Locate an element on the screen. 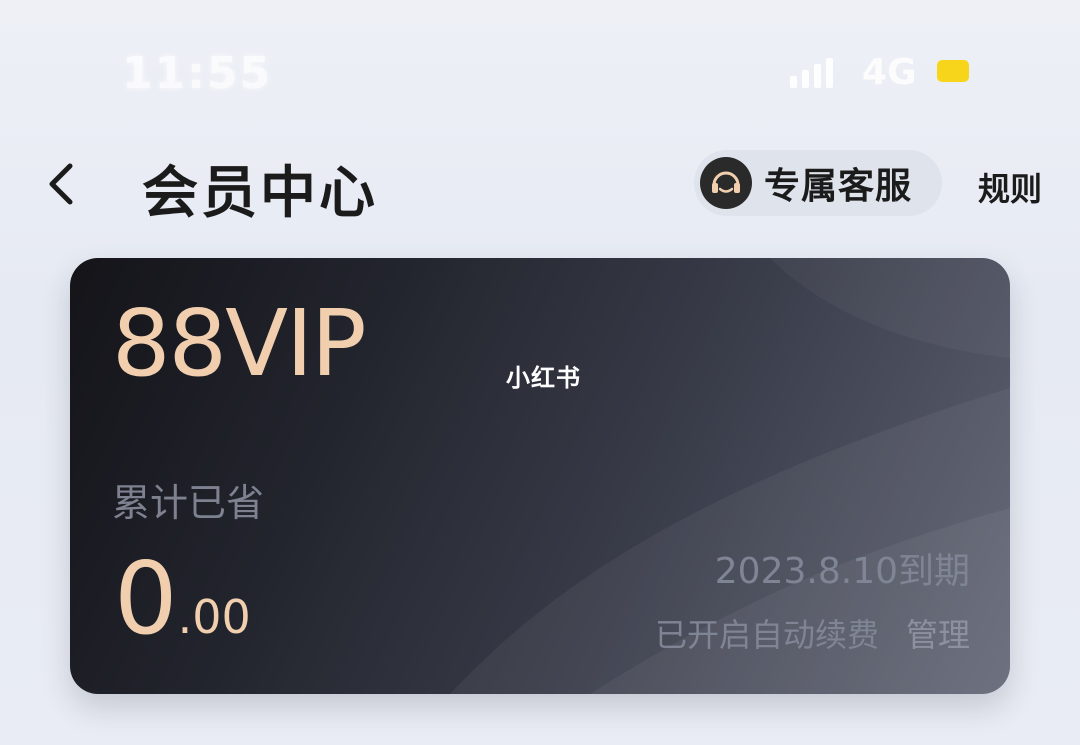  headset-icon is located at coordinates (726, 183).